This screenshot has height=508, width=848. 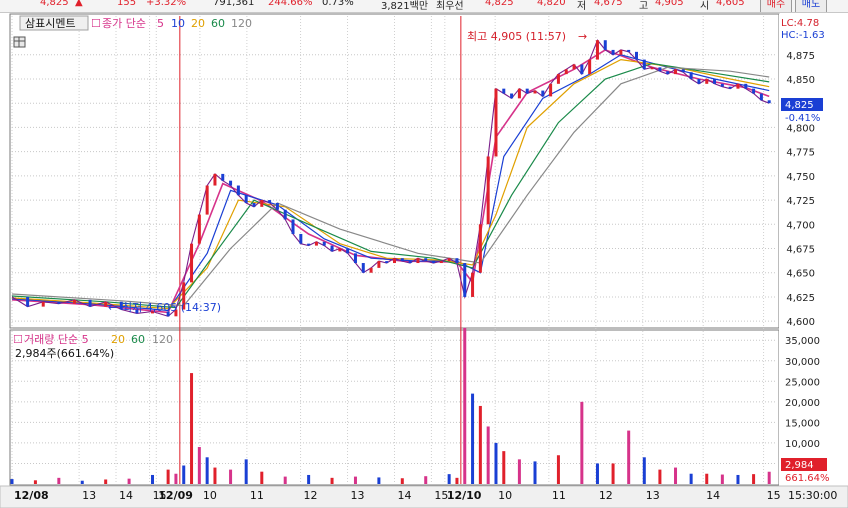 I want to click on ma10-legend: 10, so click(x=178, y=23).